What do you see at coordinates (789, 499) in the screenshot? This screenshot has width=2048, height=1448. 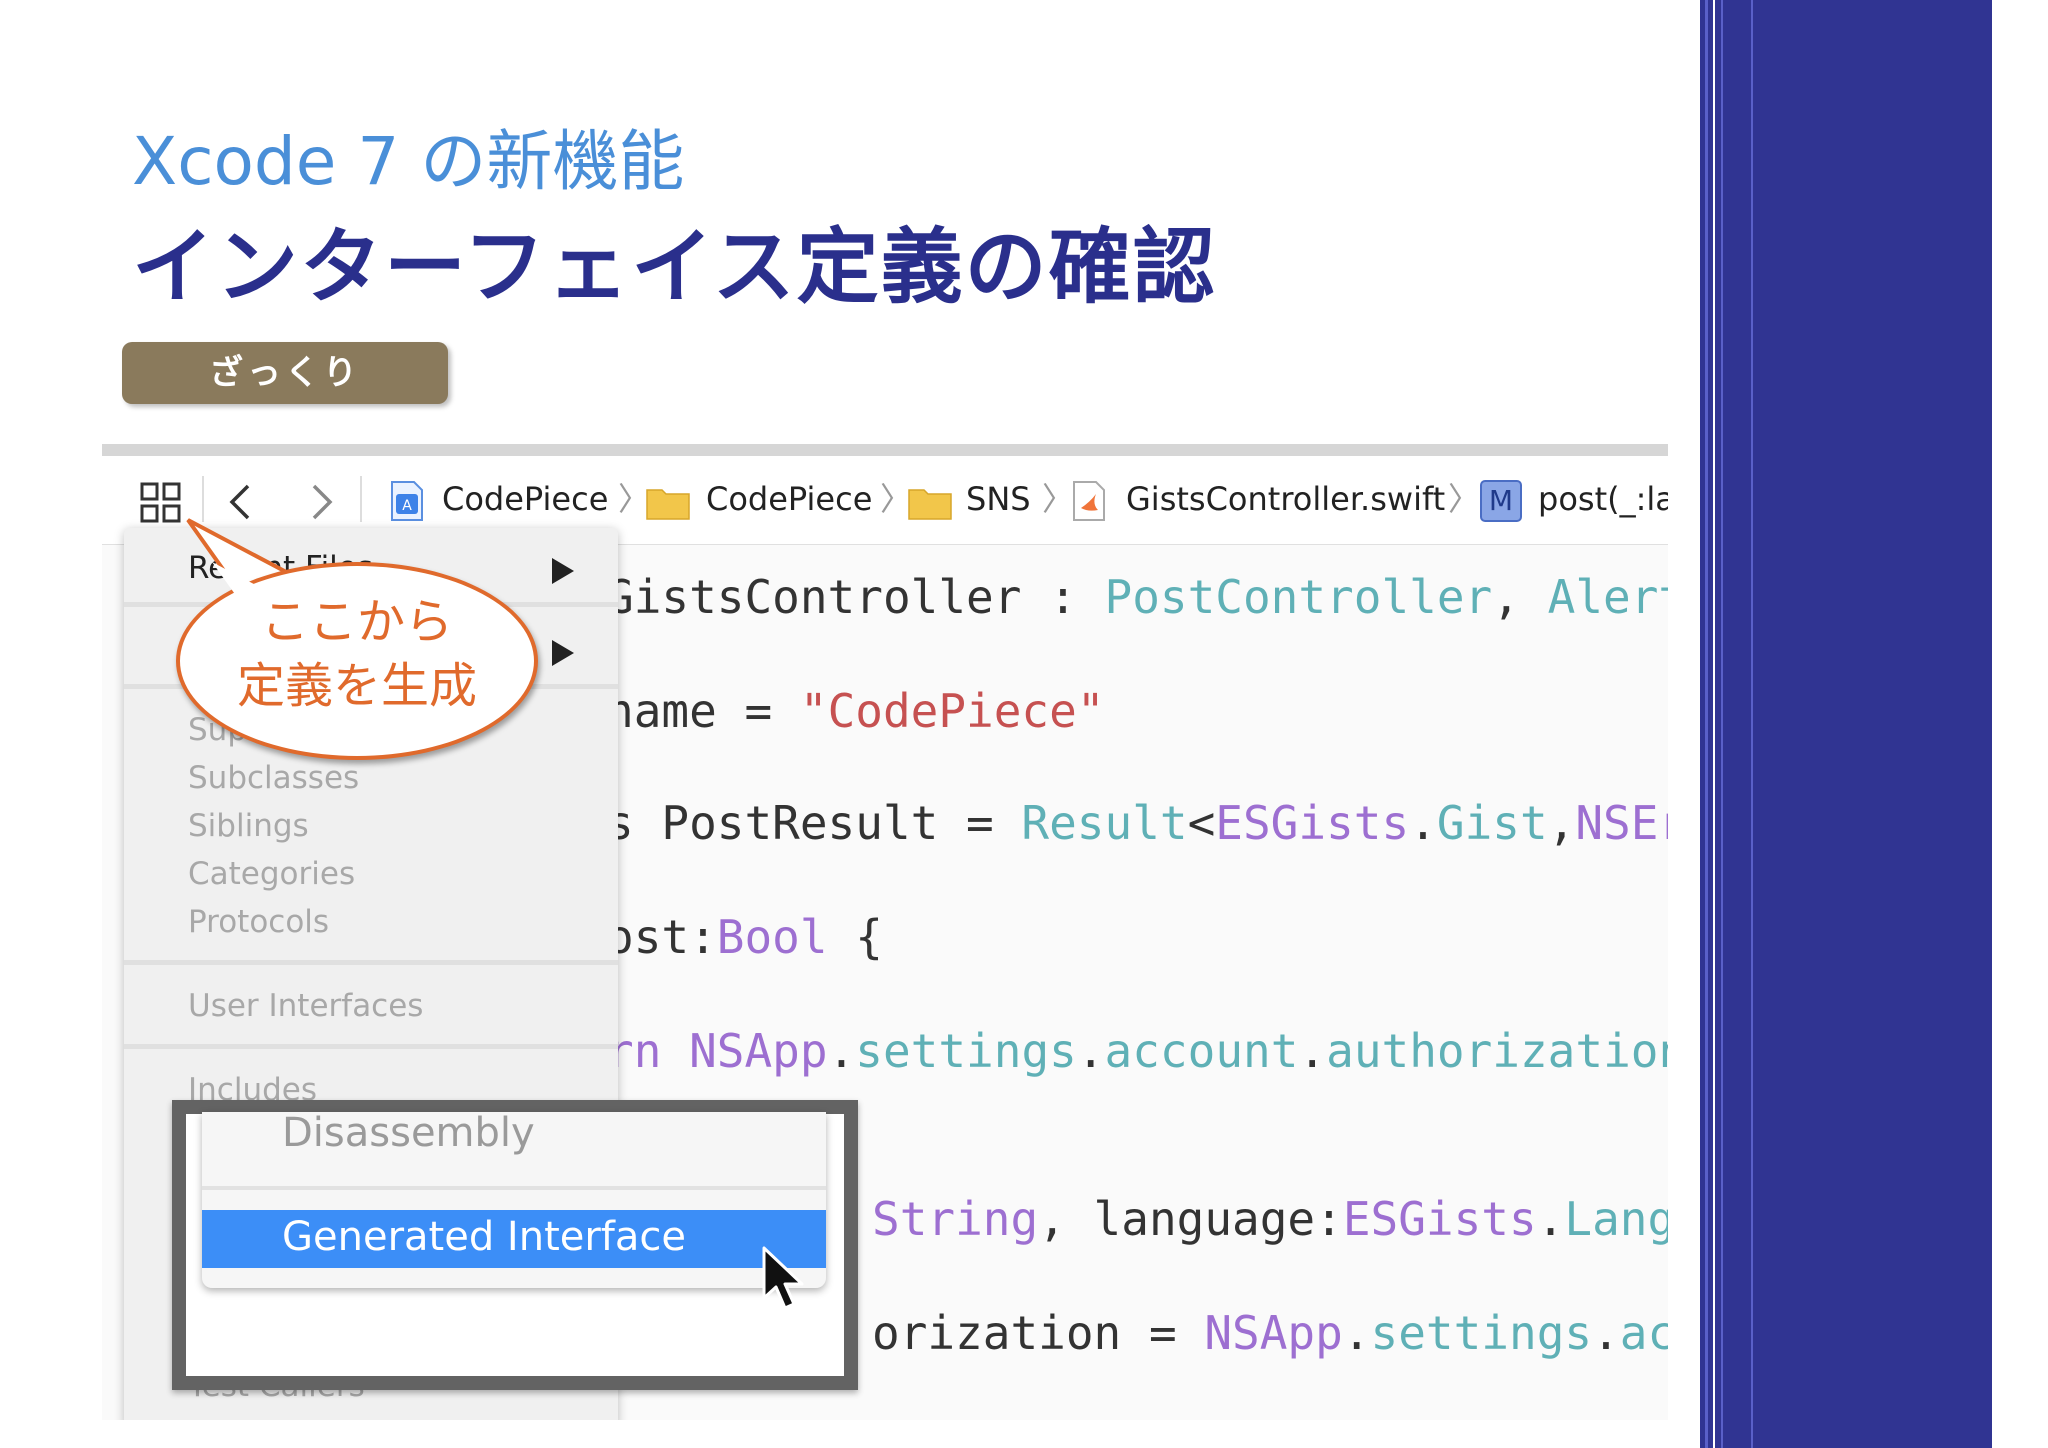 I see `jump-bar-group: CodePiece` at bounding box center [789, 499].